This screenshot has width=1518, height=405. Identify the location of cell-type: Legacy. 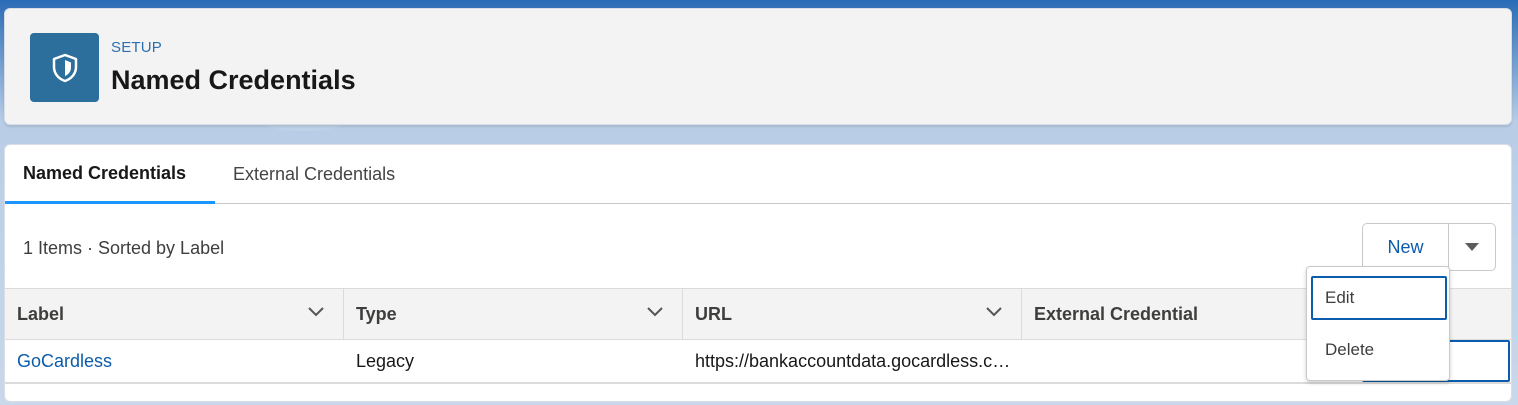
(385, 360).